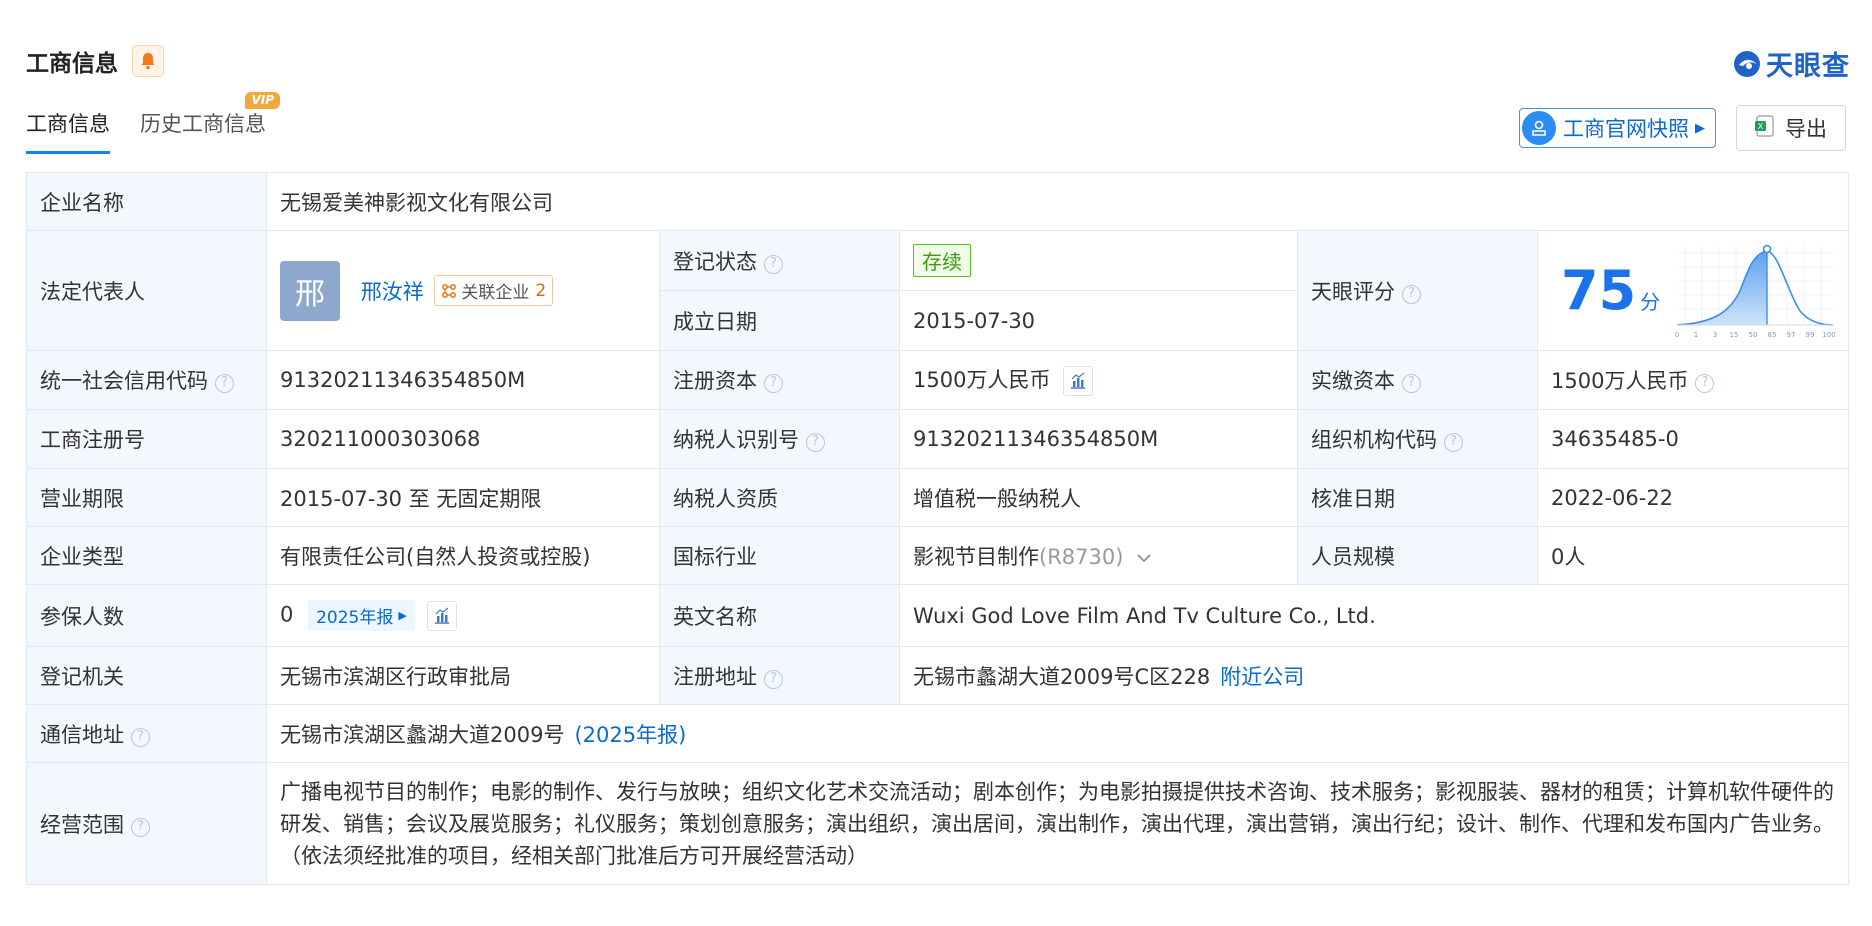  Describe the element at coordinates (146, 497) in the screenshot. I see `biz-term-label: 营业期限` at that location.